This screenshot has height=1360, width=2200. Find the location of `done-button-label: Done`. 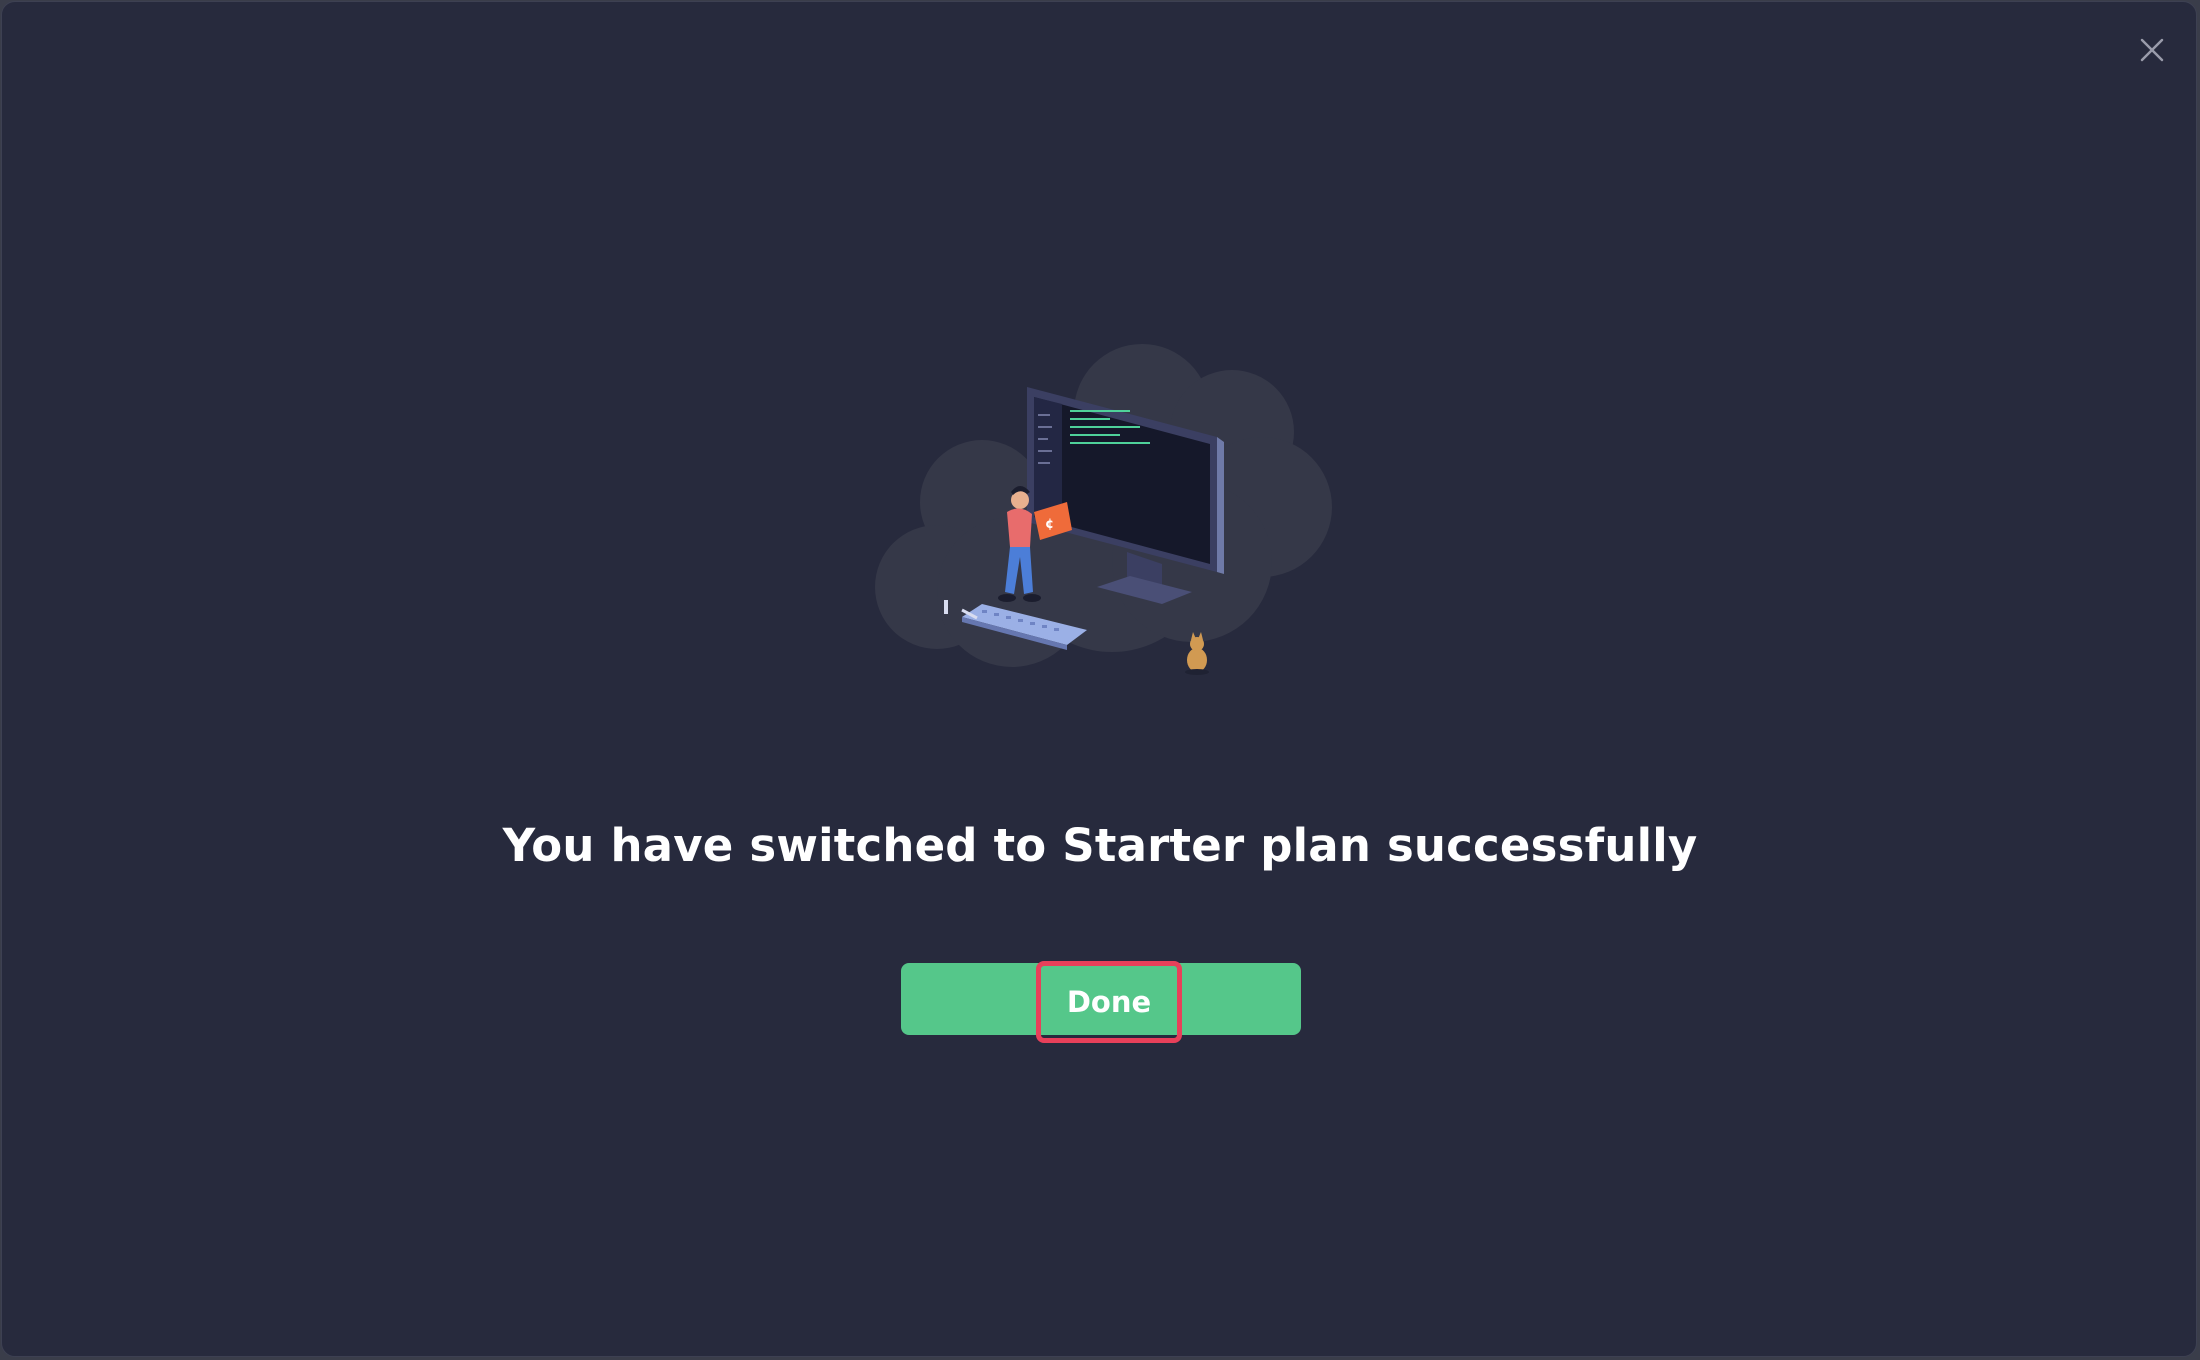

done-button-label: Done is located at coordinates (1109, 1002).